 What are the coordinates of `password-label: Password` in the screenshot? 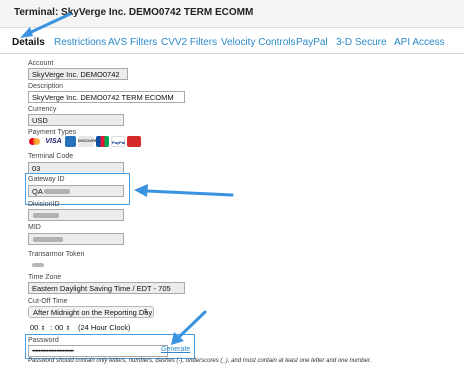 It's located at (43, 340).